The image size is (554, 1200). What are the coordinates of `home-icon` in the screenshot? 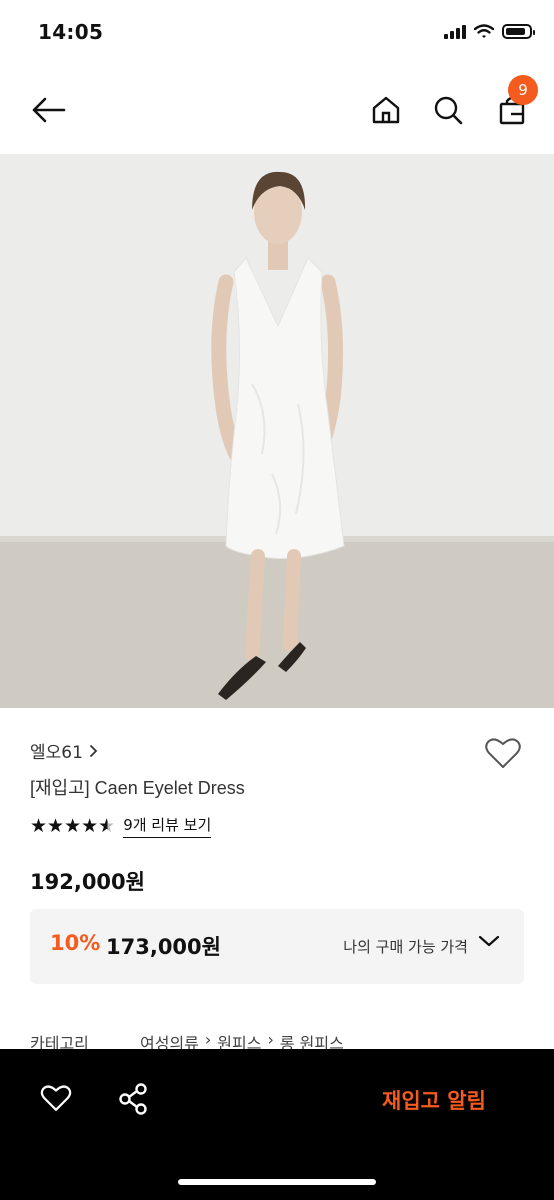 It's located at (386, 110).